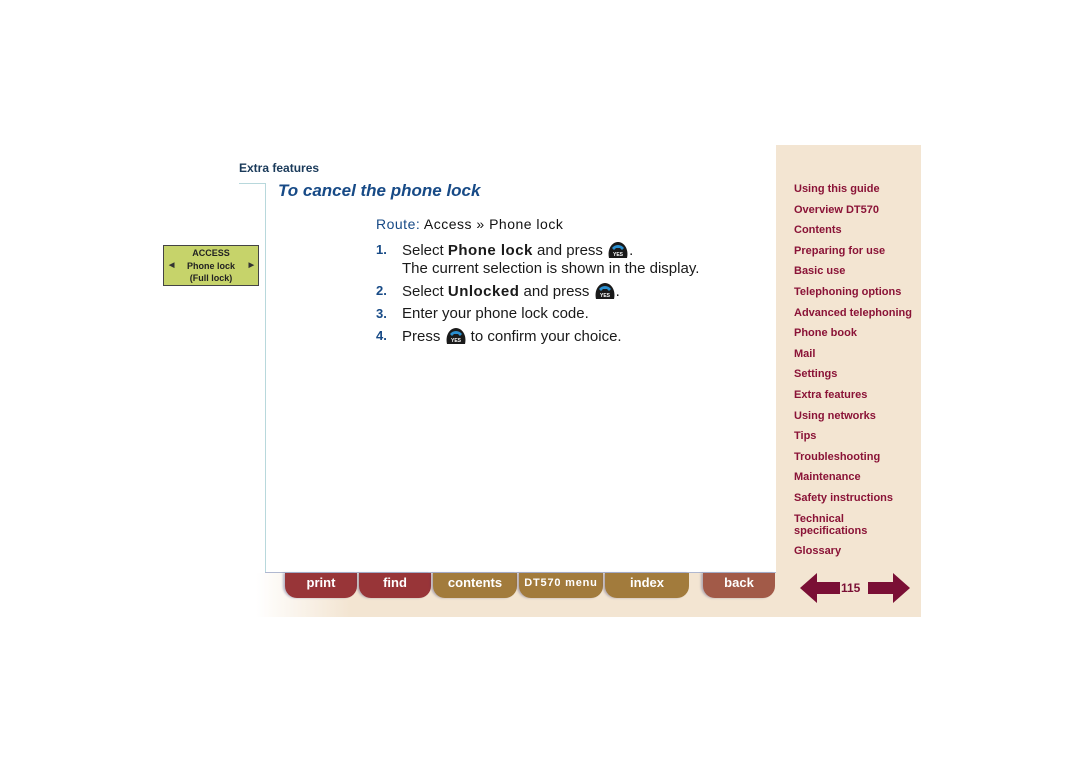 The image size is (1080, 763). Describe the element at coordinates (381, 249) in the screenshot. I see `step-number: 1.` at that location.